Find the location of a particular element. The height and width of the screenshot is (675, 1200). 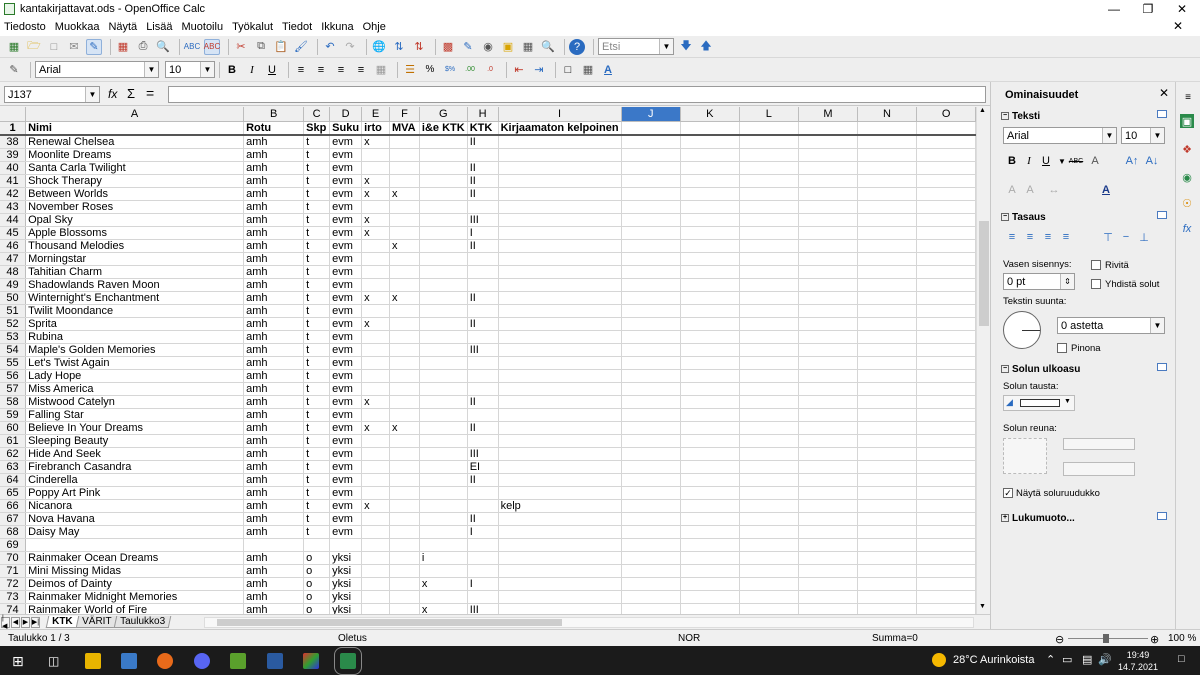

table-cell: i is located at coordinates (443, 558).